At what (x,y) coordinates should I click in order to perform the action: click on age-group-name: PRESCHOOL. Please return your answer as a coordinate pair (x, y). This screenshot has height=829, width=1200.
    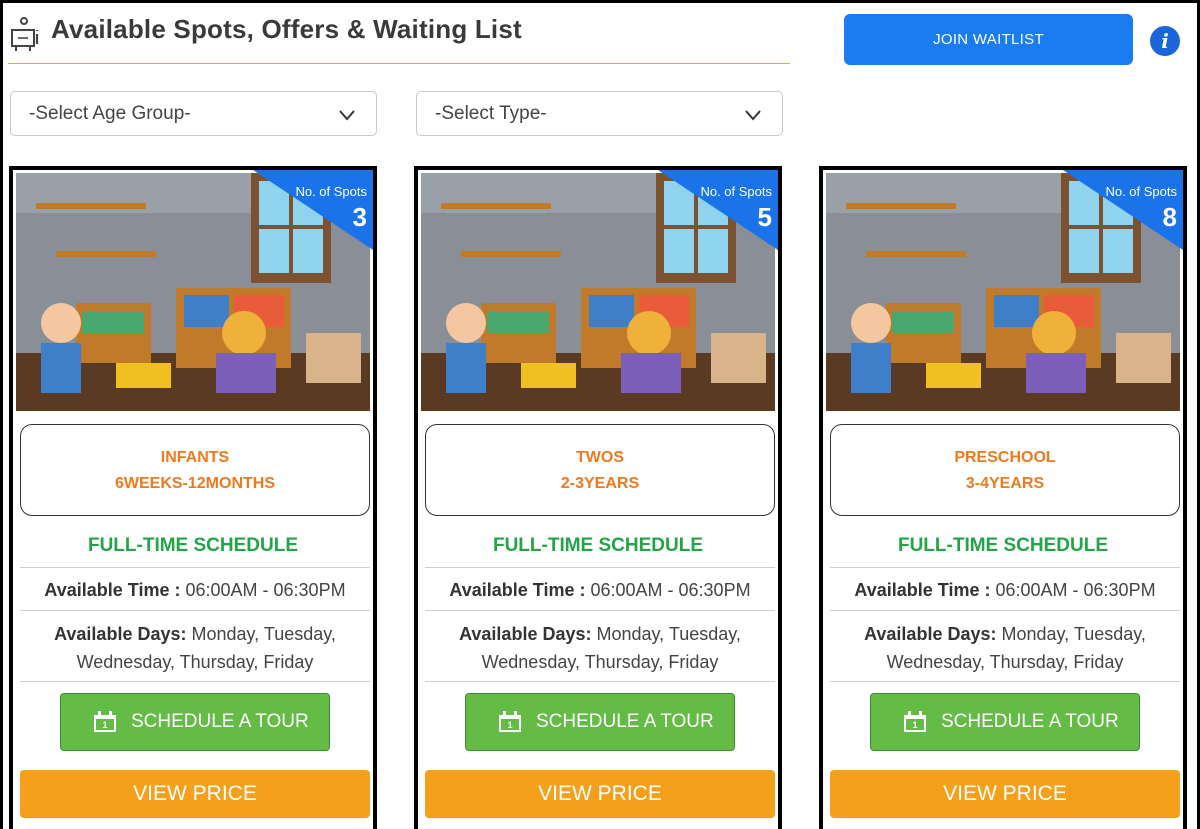
    Looking at the image, I should click on (1005, 457).